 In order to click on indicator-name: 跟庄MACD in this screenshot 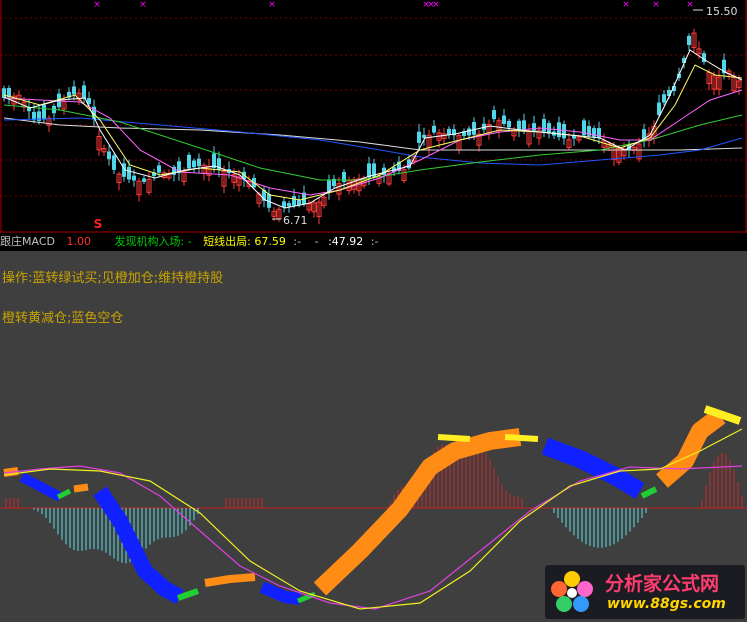, I will do `click(27, 241)`.